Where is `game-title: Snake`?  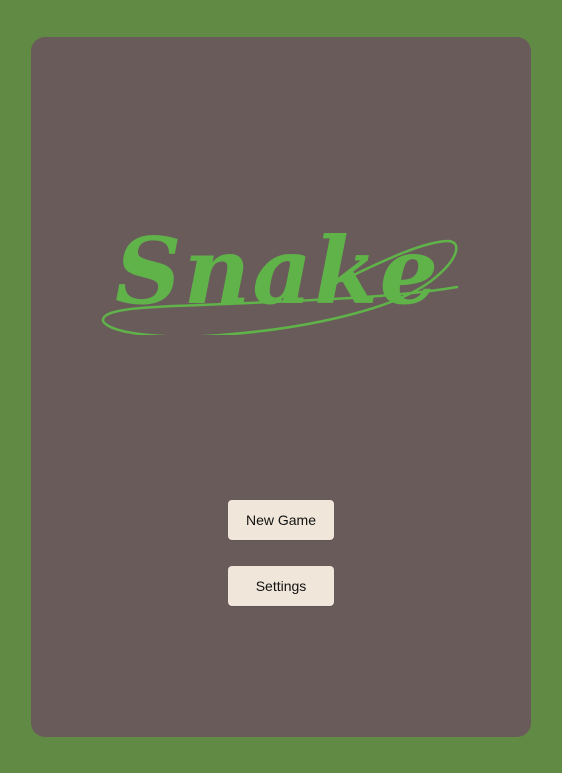
game-title: Snake is located at coordinates (277, 271).